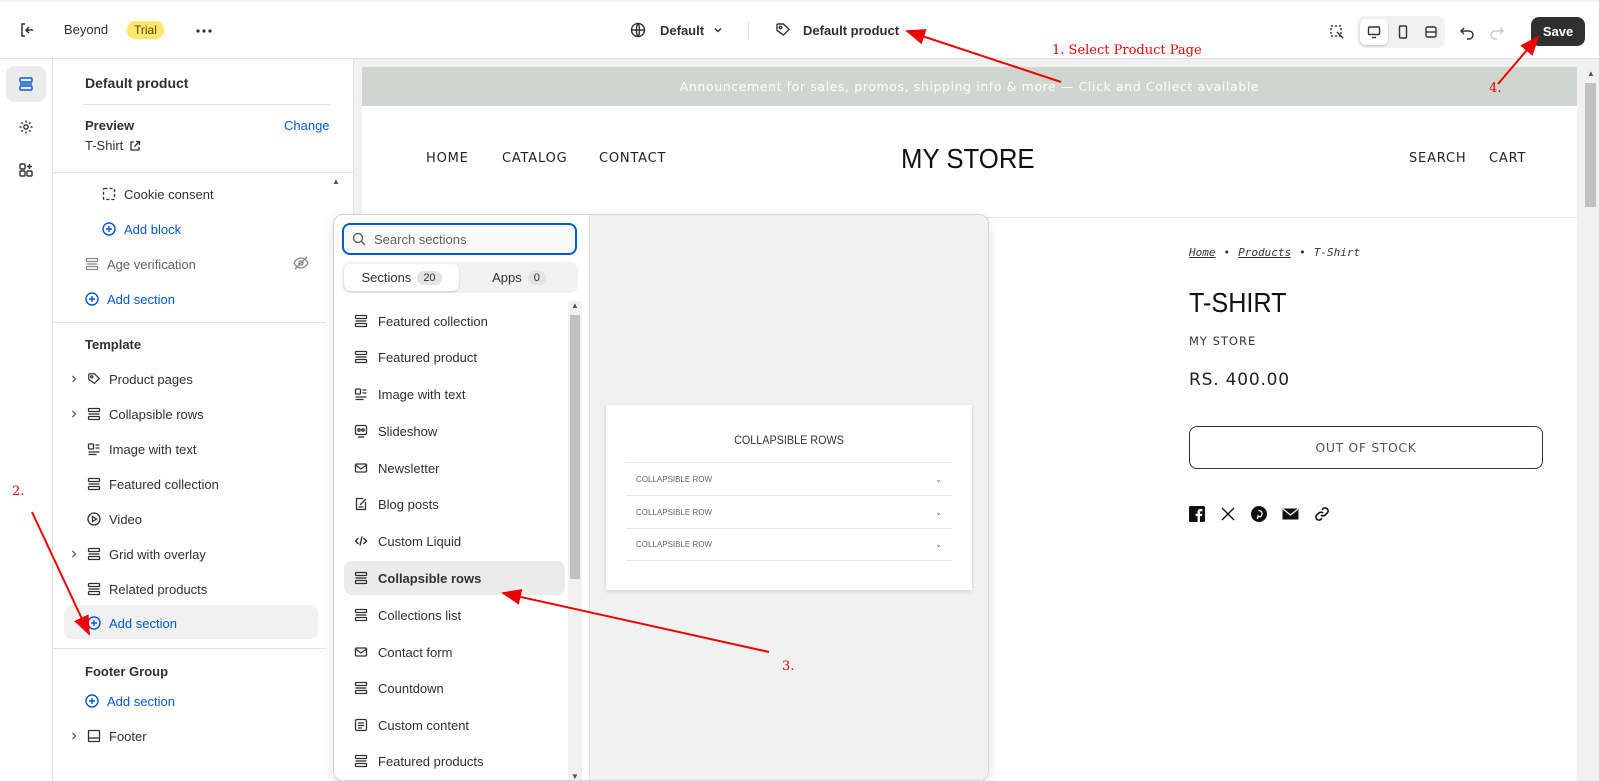 This screenshot has width=1599, height=781. Describe the element at coordinates (938, 479) in the screenshot. I see `chevron-down-icon: ⌄` at that location.